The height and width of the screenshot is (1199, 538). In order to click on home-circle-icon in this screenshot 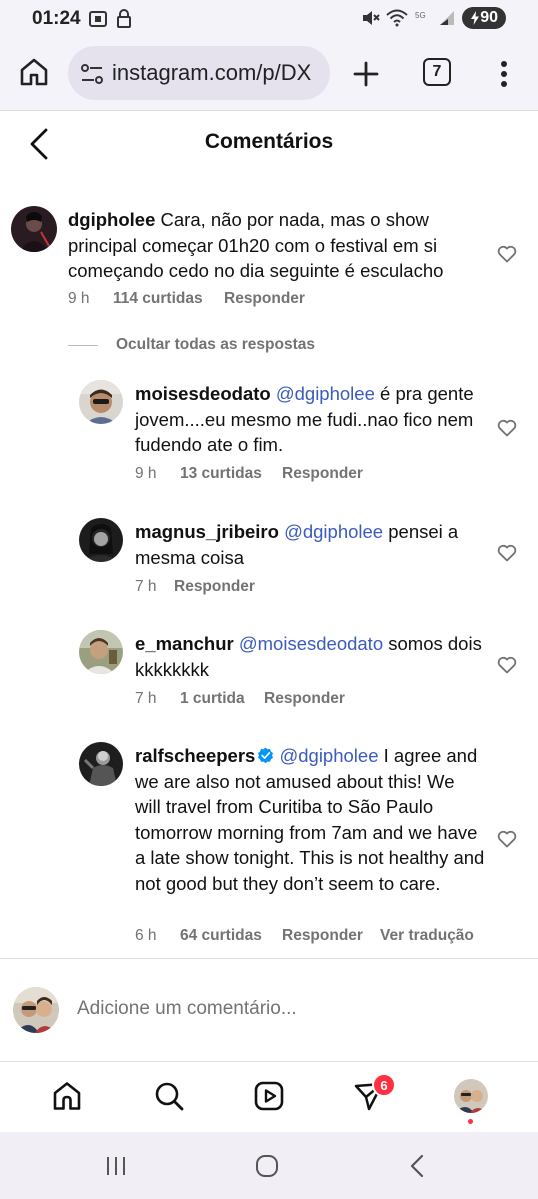, I will do `click(267, 1166)`.